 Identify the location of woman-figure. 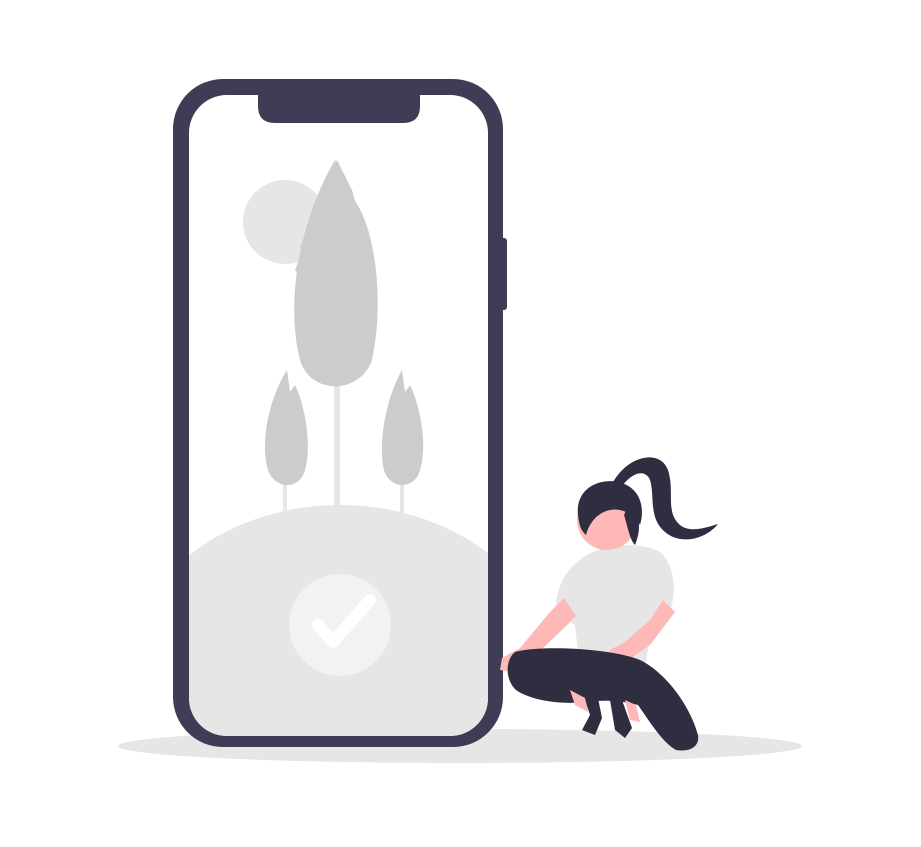
(609, 604).